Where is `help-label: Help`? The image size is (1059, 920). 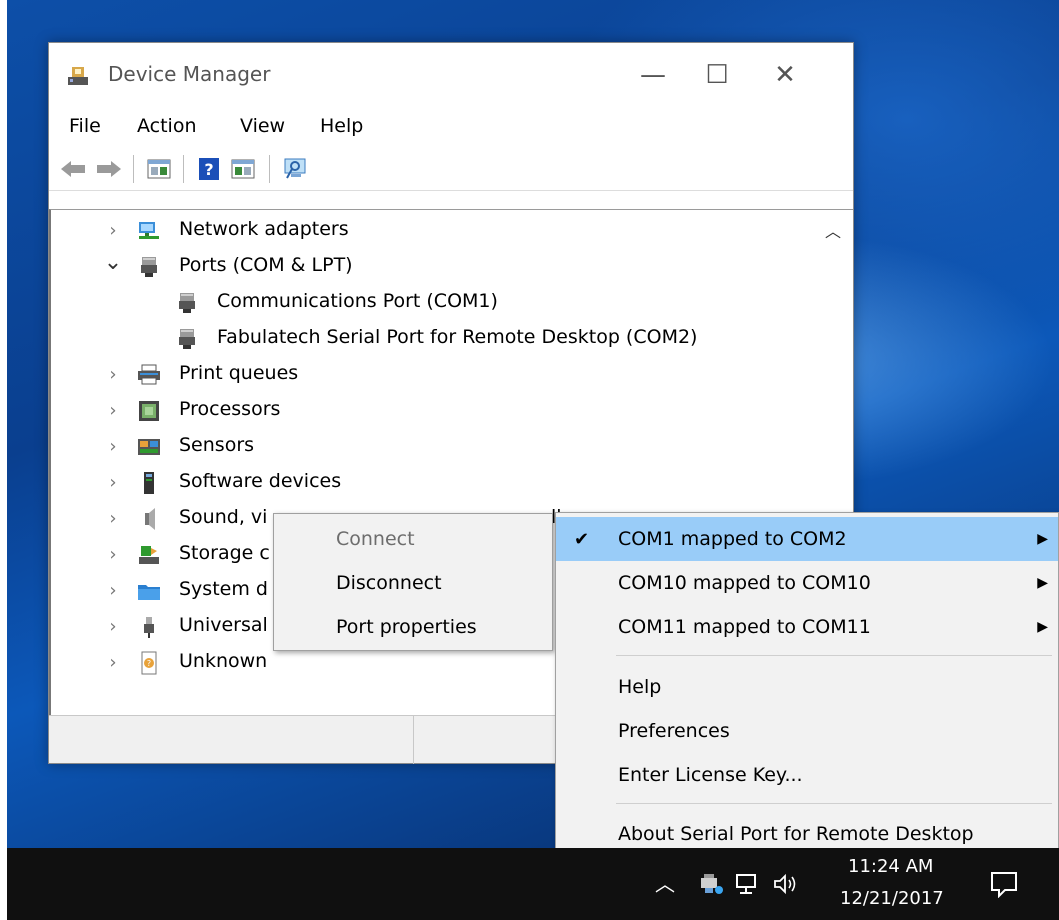
help-label: Help is located at coordinates (640, 687).